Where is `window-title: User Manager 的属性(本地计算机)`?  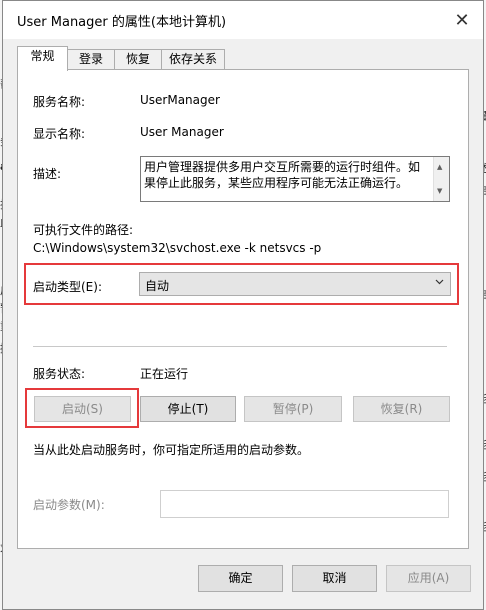
window-title: User Manager 的属性(本地计算机) is located at coordinates (122, 22).